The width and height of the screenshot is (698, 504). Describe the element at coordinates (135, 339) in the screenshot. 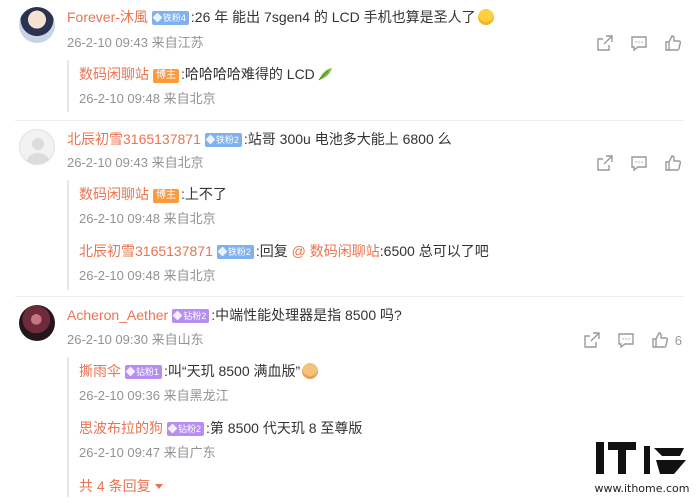

I see `comment-meta: 26-2-10 09:30 来自山东` at that location.